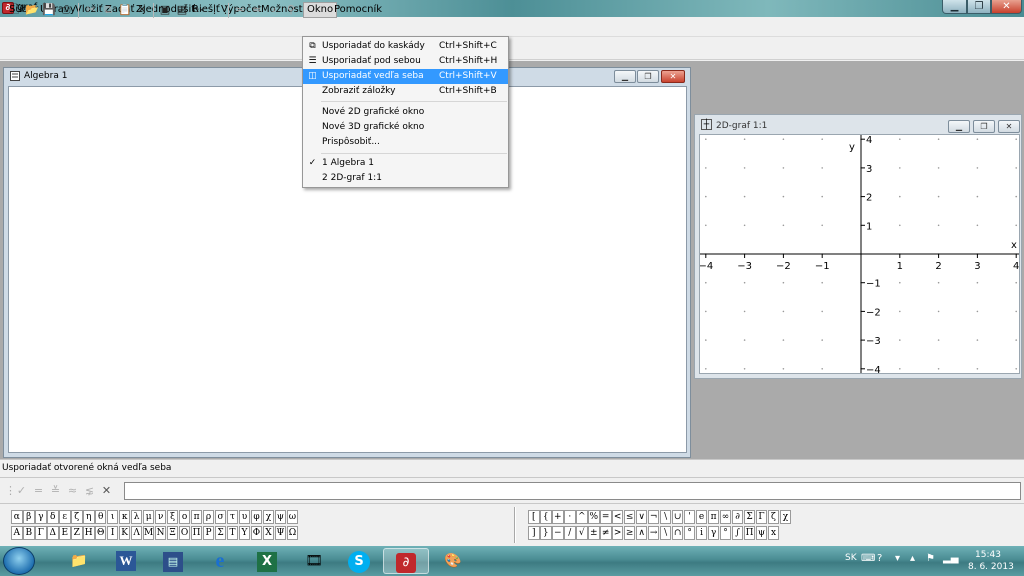 This screenshot has height=576, width=1024. Describe the element at coordinates (125, 10) in the screenshot. I see `paste-icon: 📋` at that location.